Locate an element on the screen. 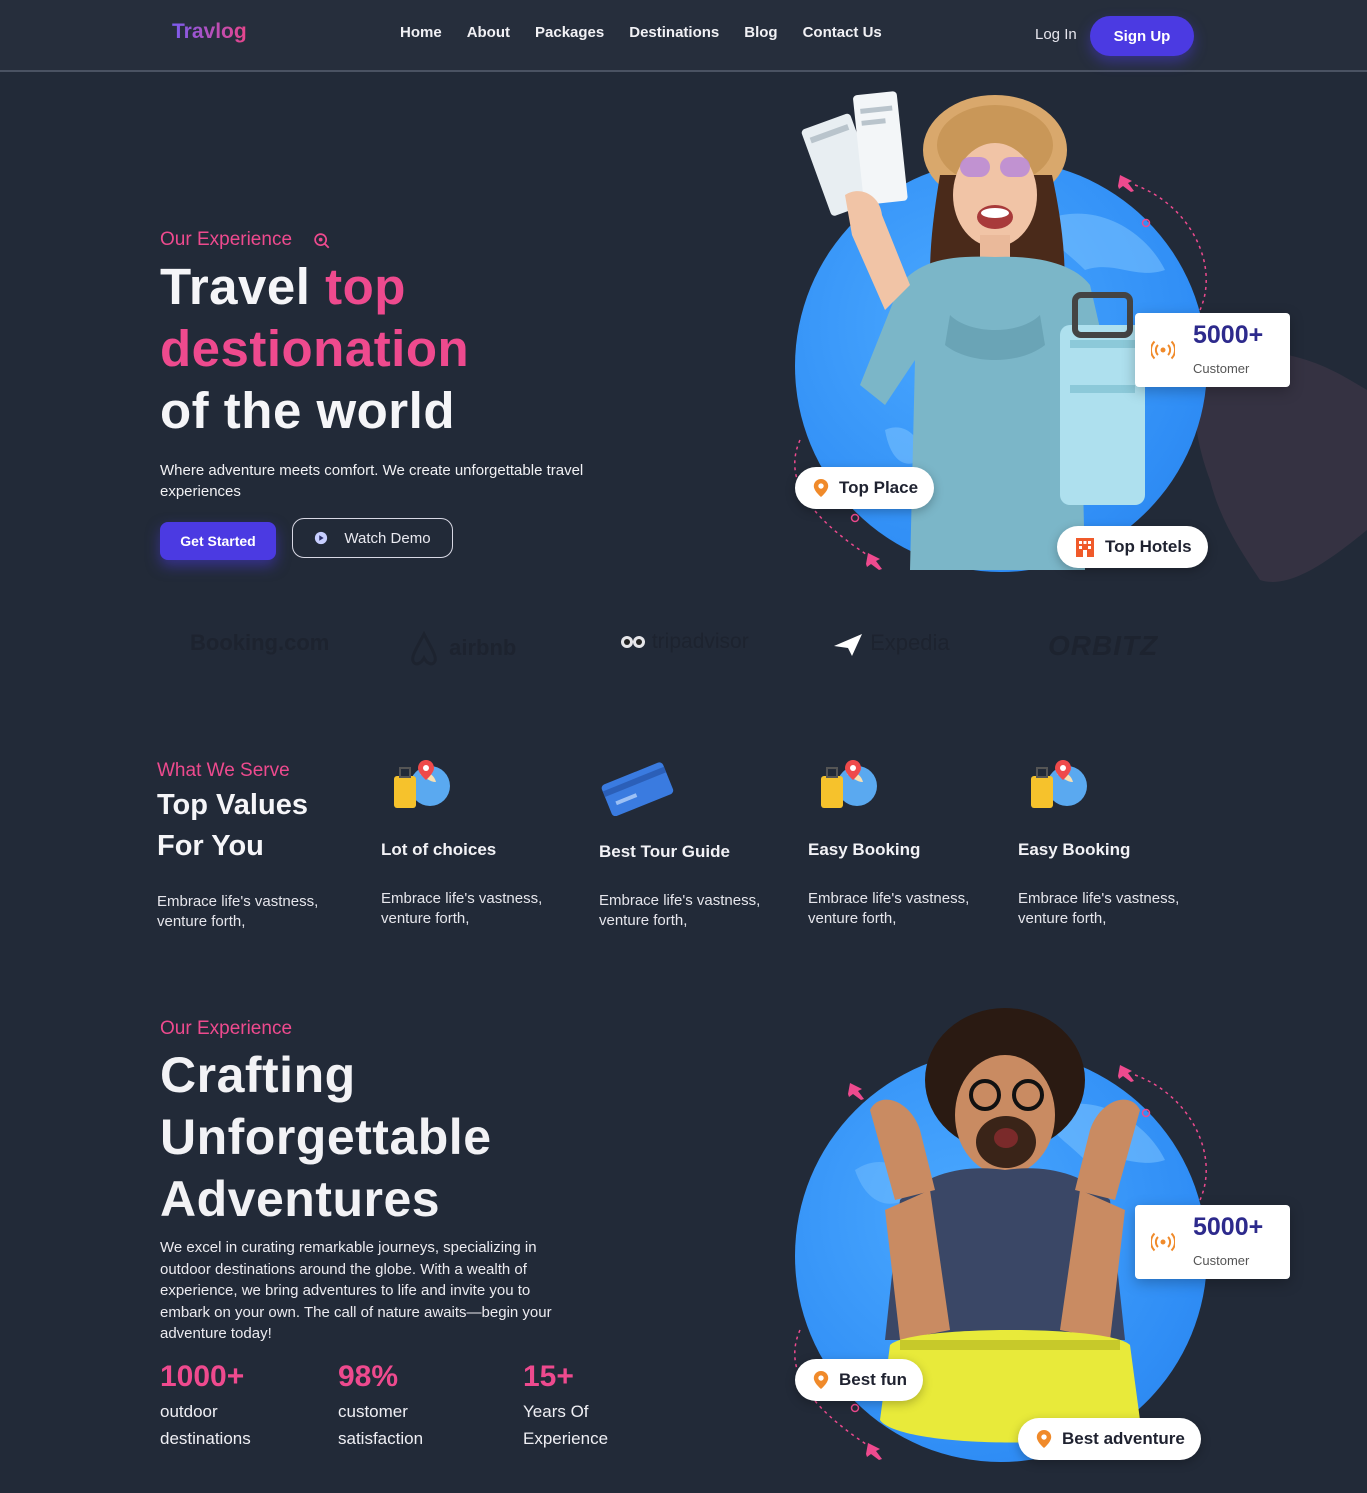 This screenshot has width=1367, height=1493. partner-logo-orbitz: ORBITZ is located at coordinates (1103, 645).